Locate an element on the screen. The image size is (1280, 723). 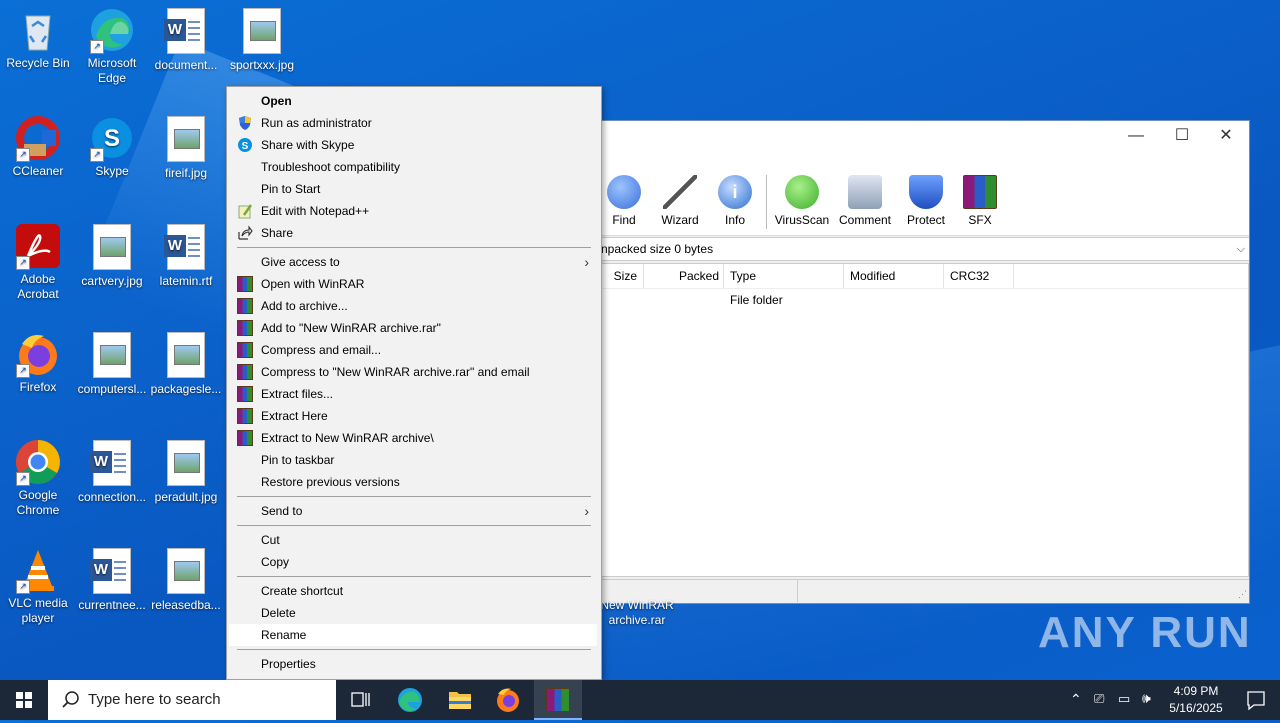
uac-shield-icon is located at coordinates (245, 123).